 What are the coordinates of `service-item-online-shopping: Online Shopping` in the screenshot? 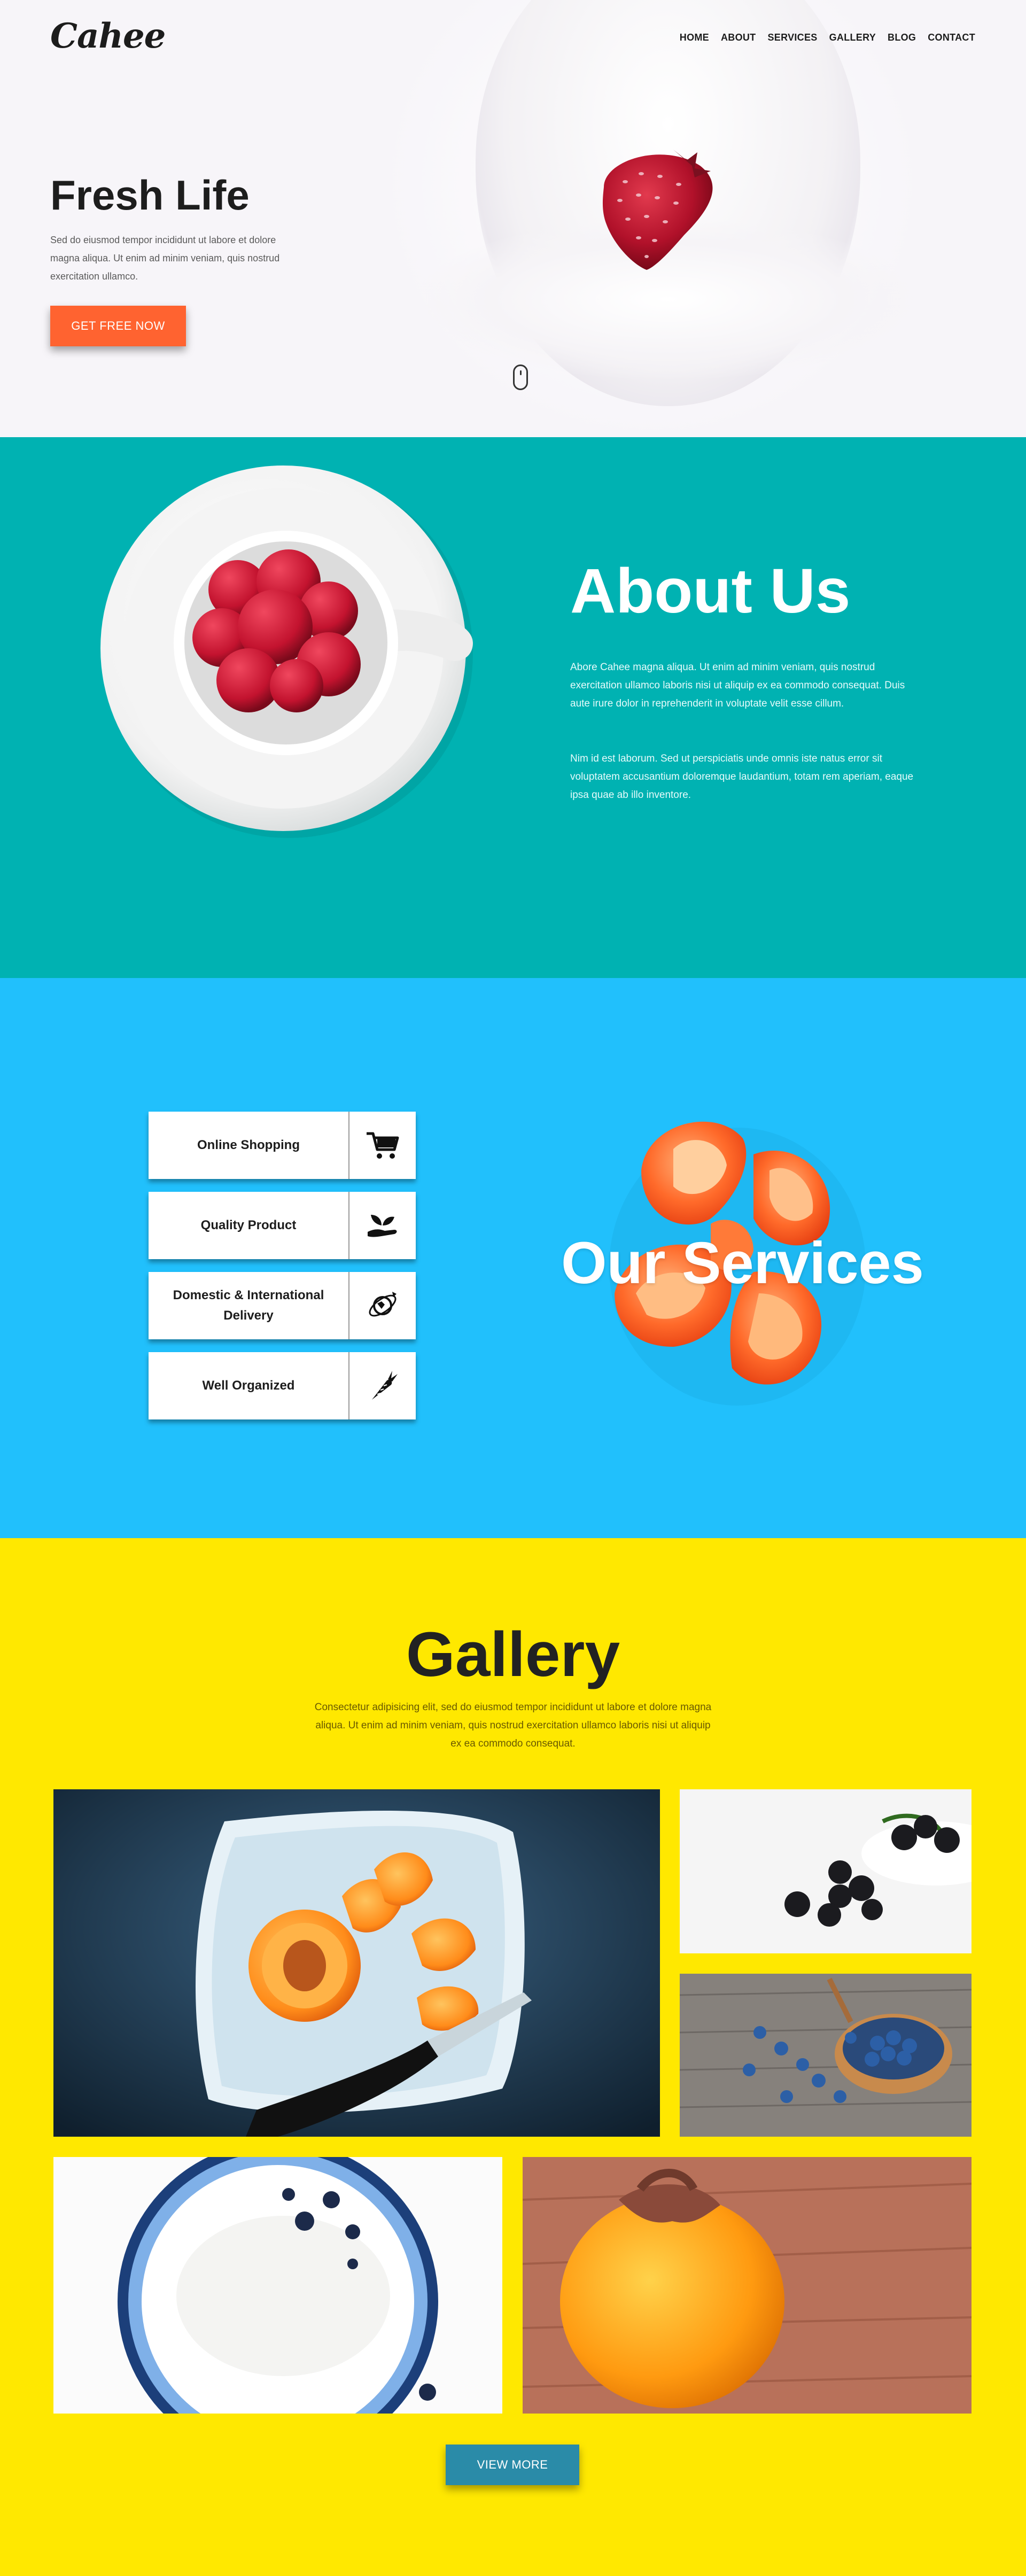 It's located at (283, 1145).